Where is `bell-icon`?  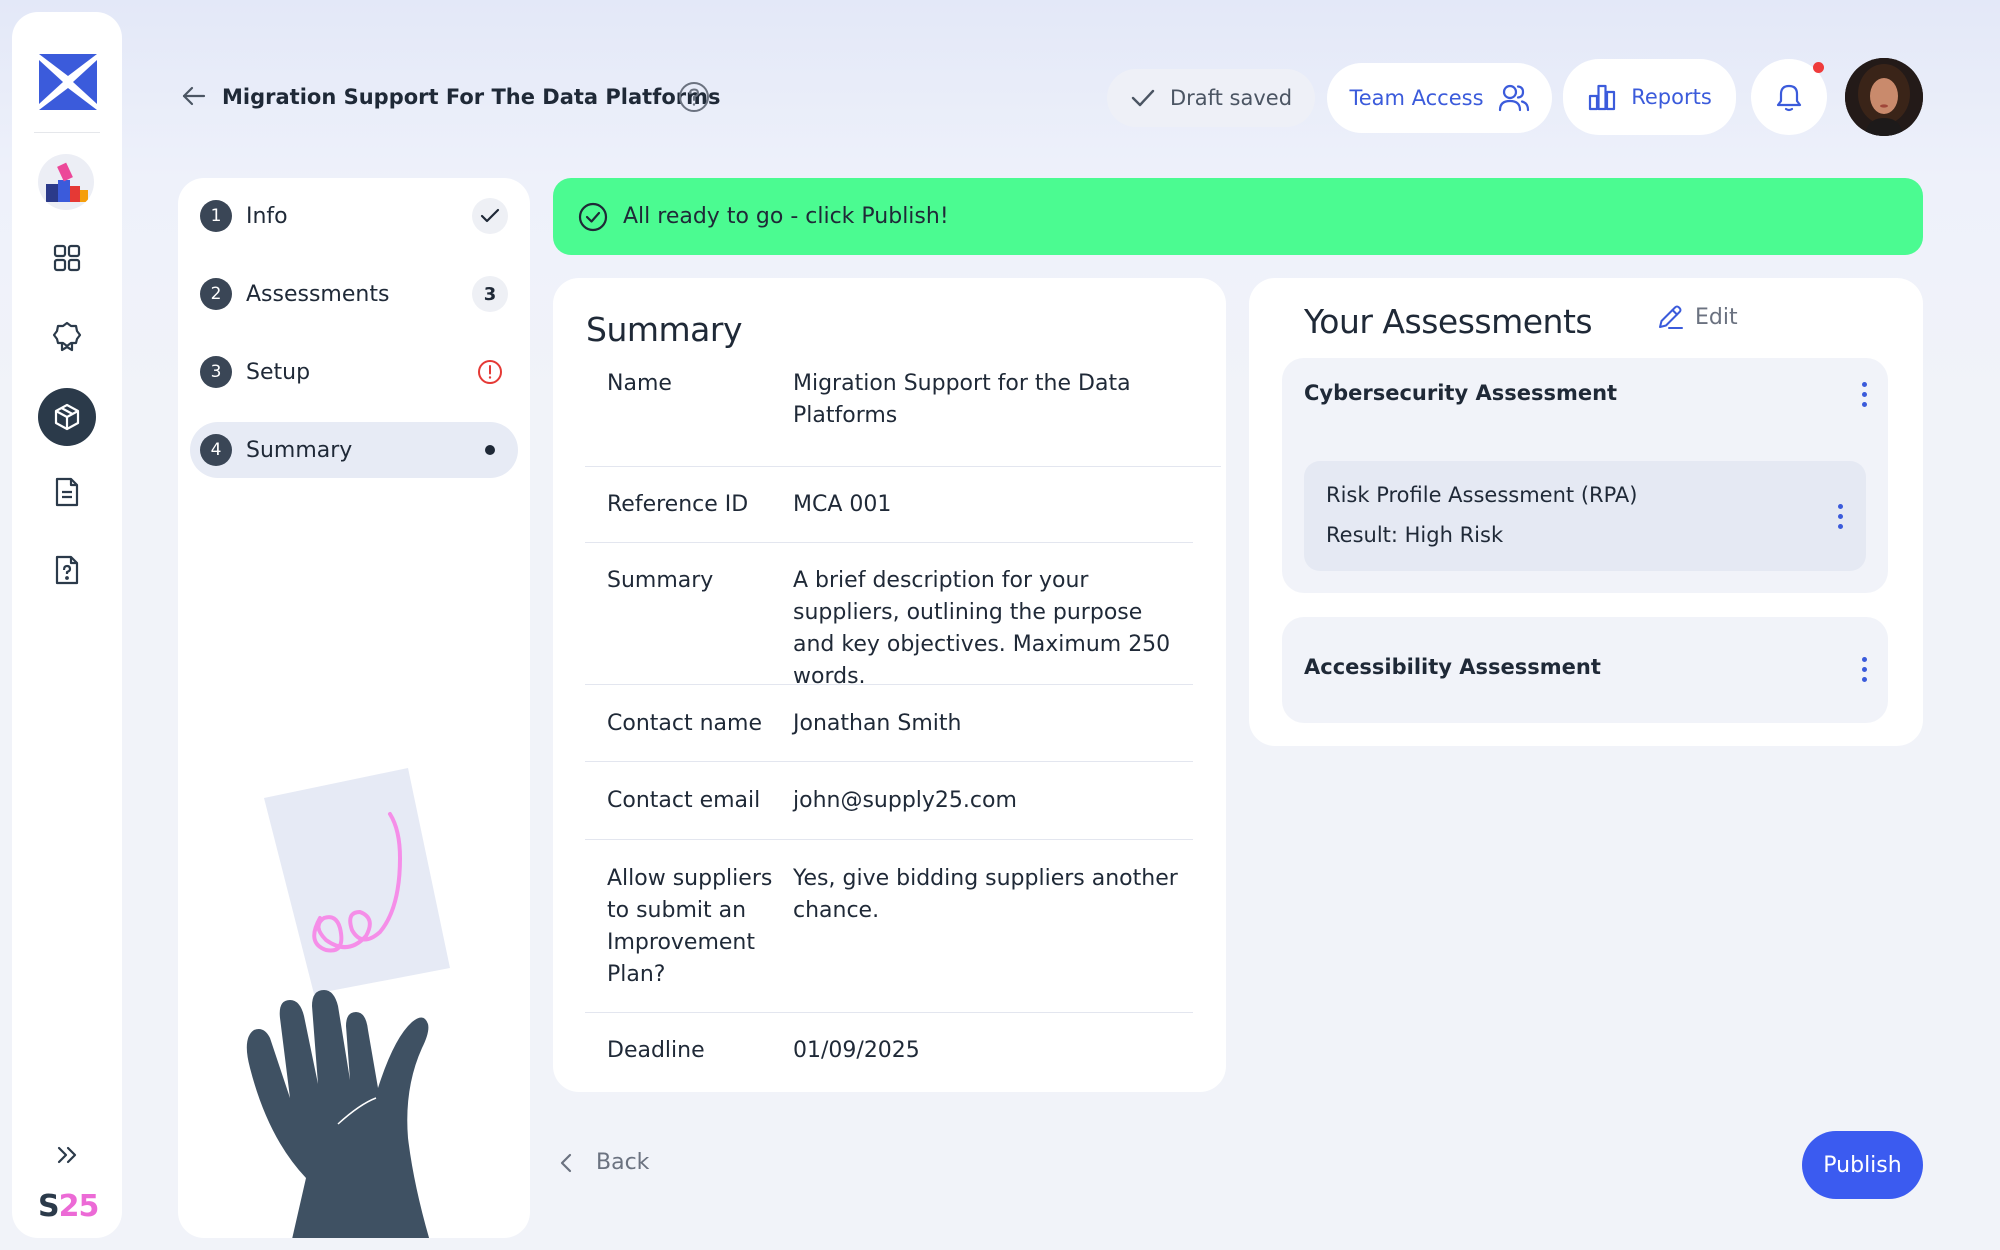
bell-icon is located at coordinates (1789, 98).